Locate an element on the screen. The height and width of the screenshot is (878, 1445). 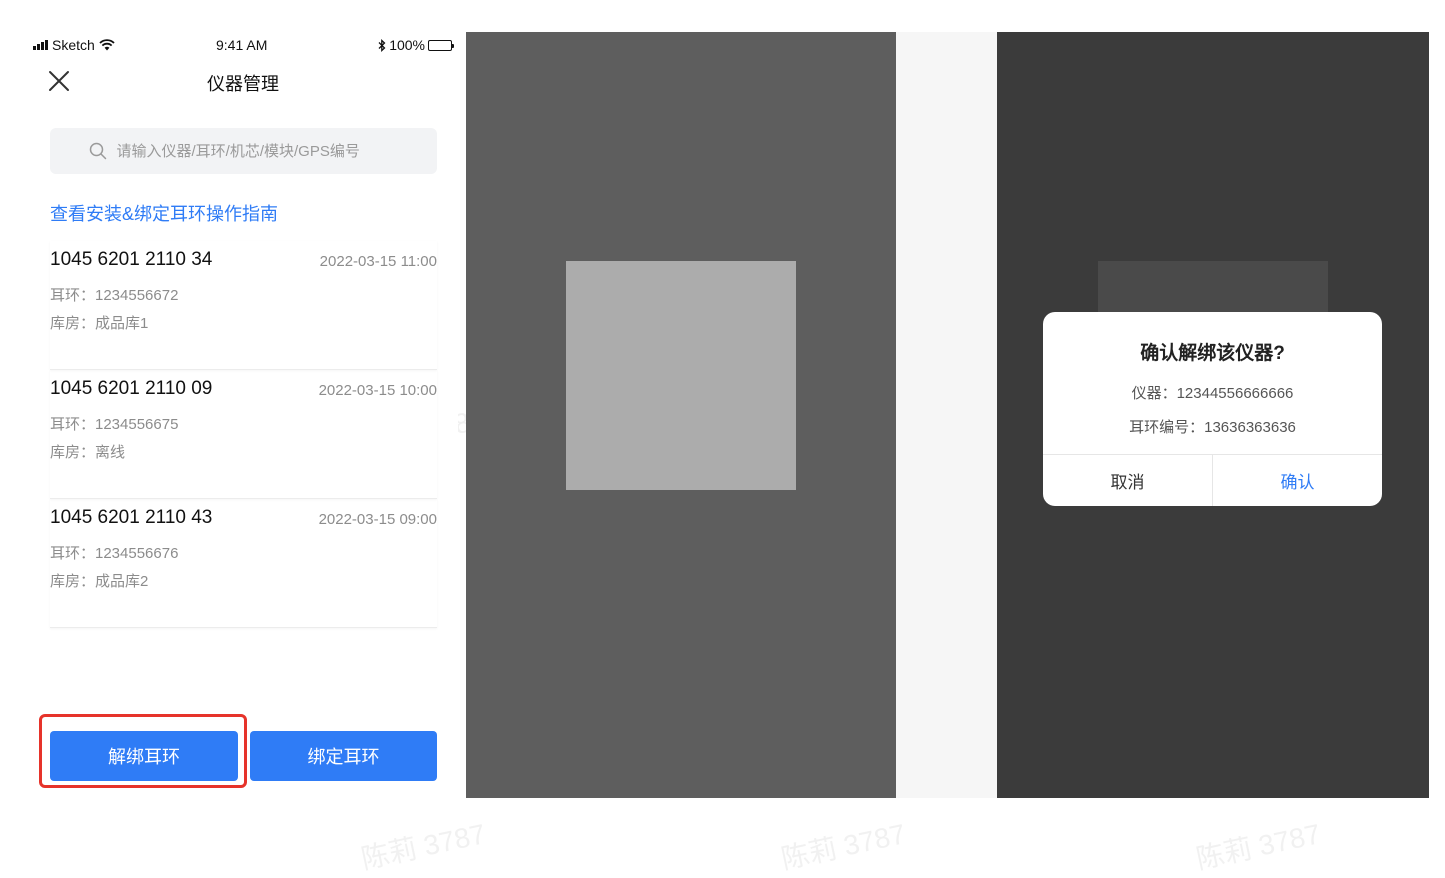
bluetooth-icon is located at coordinates (382, 45).